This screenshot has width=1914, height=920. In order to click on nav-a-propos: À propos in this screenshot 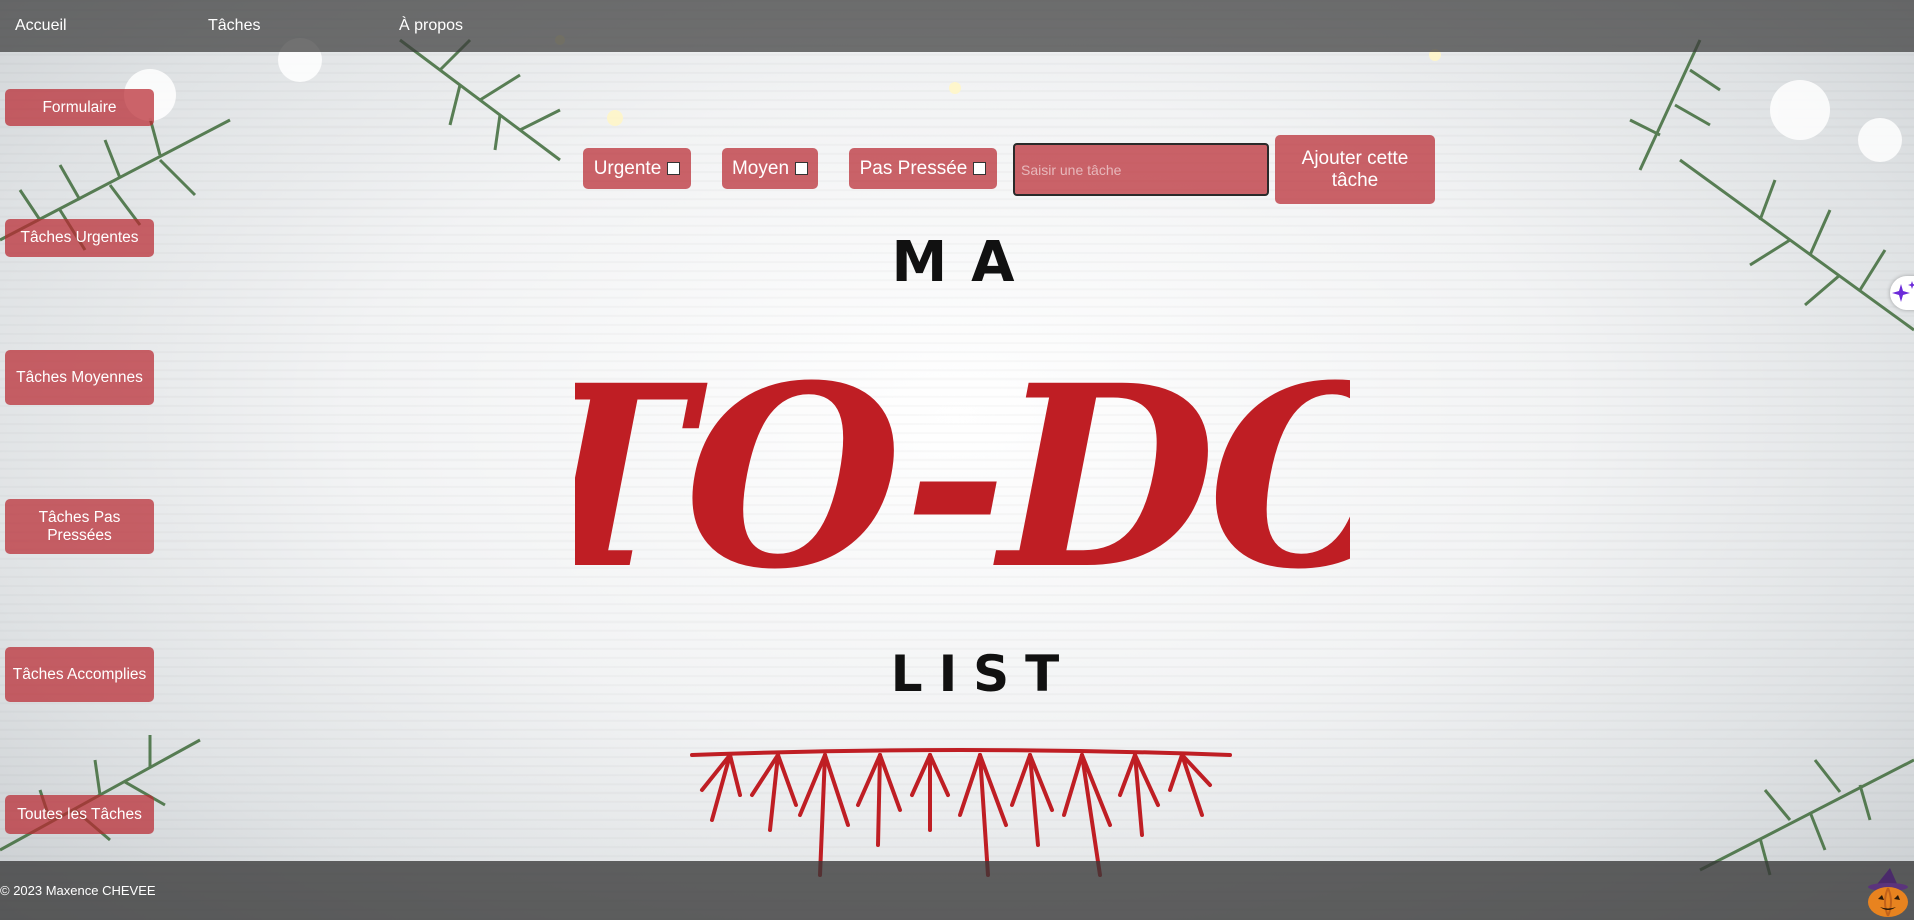, I will do `click(431, 26)`.